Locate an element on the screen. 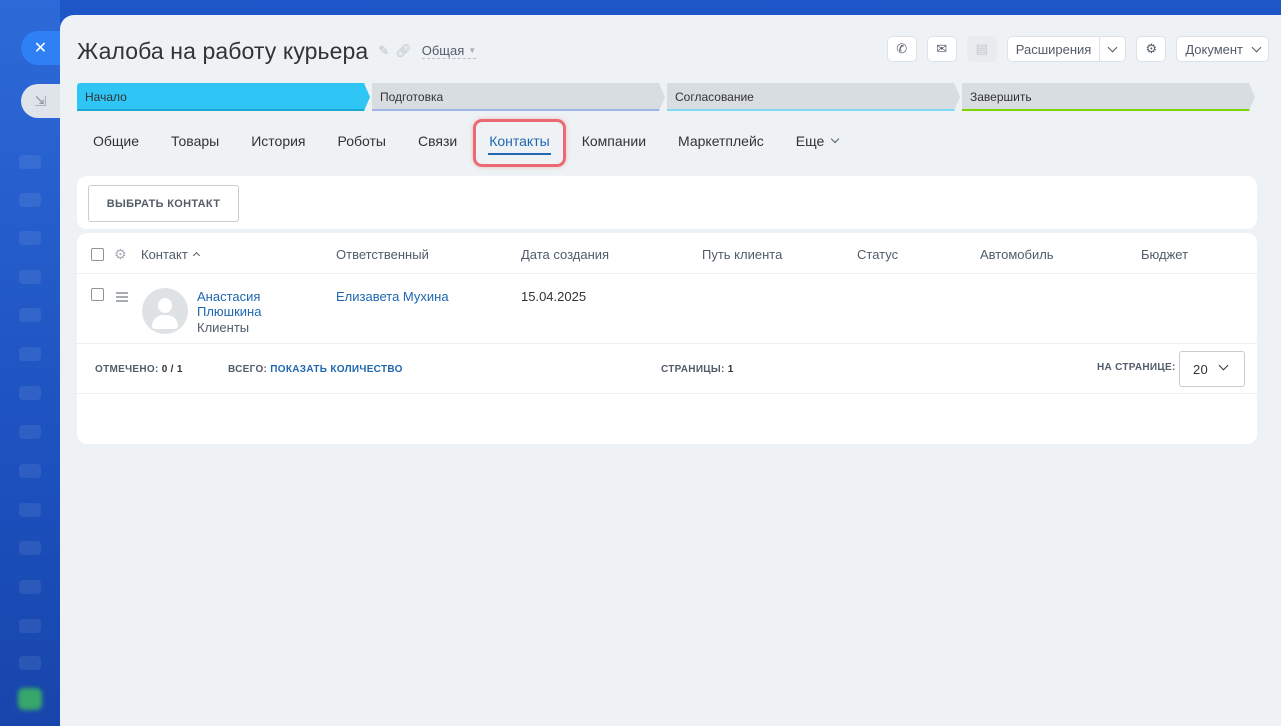 The width and height of the screenshot is (1281, 726). pages-info: СТРАНИЦЫ: 1 is located at coordinates (697, 369).